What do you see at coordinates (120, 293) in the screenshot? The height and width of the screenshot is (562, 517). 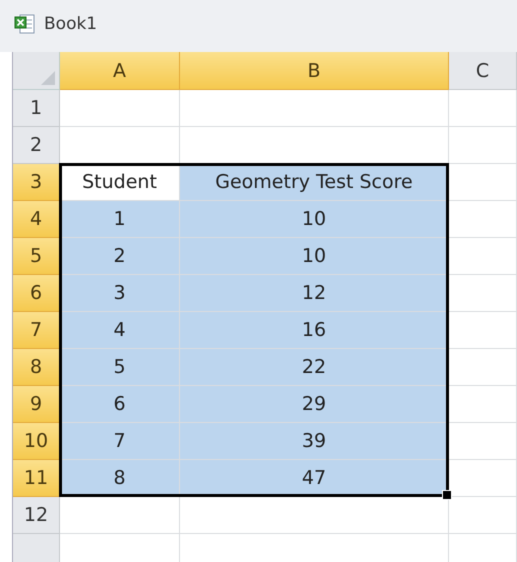 I see `table-cell: 3` at bounding box center [120, 293].